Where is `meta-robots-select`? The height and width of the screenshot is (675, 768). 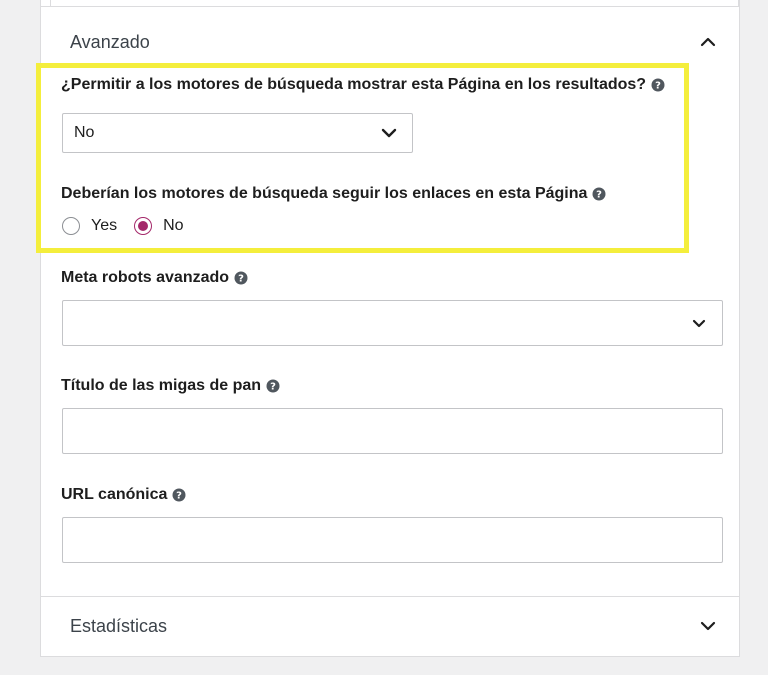
meta-robots-select is located at coordinates (392, 323).